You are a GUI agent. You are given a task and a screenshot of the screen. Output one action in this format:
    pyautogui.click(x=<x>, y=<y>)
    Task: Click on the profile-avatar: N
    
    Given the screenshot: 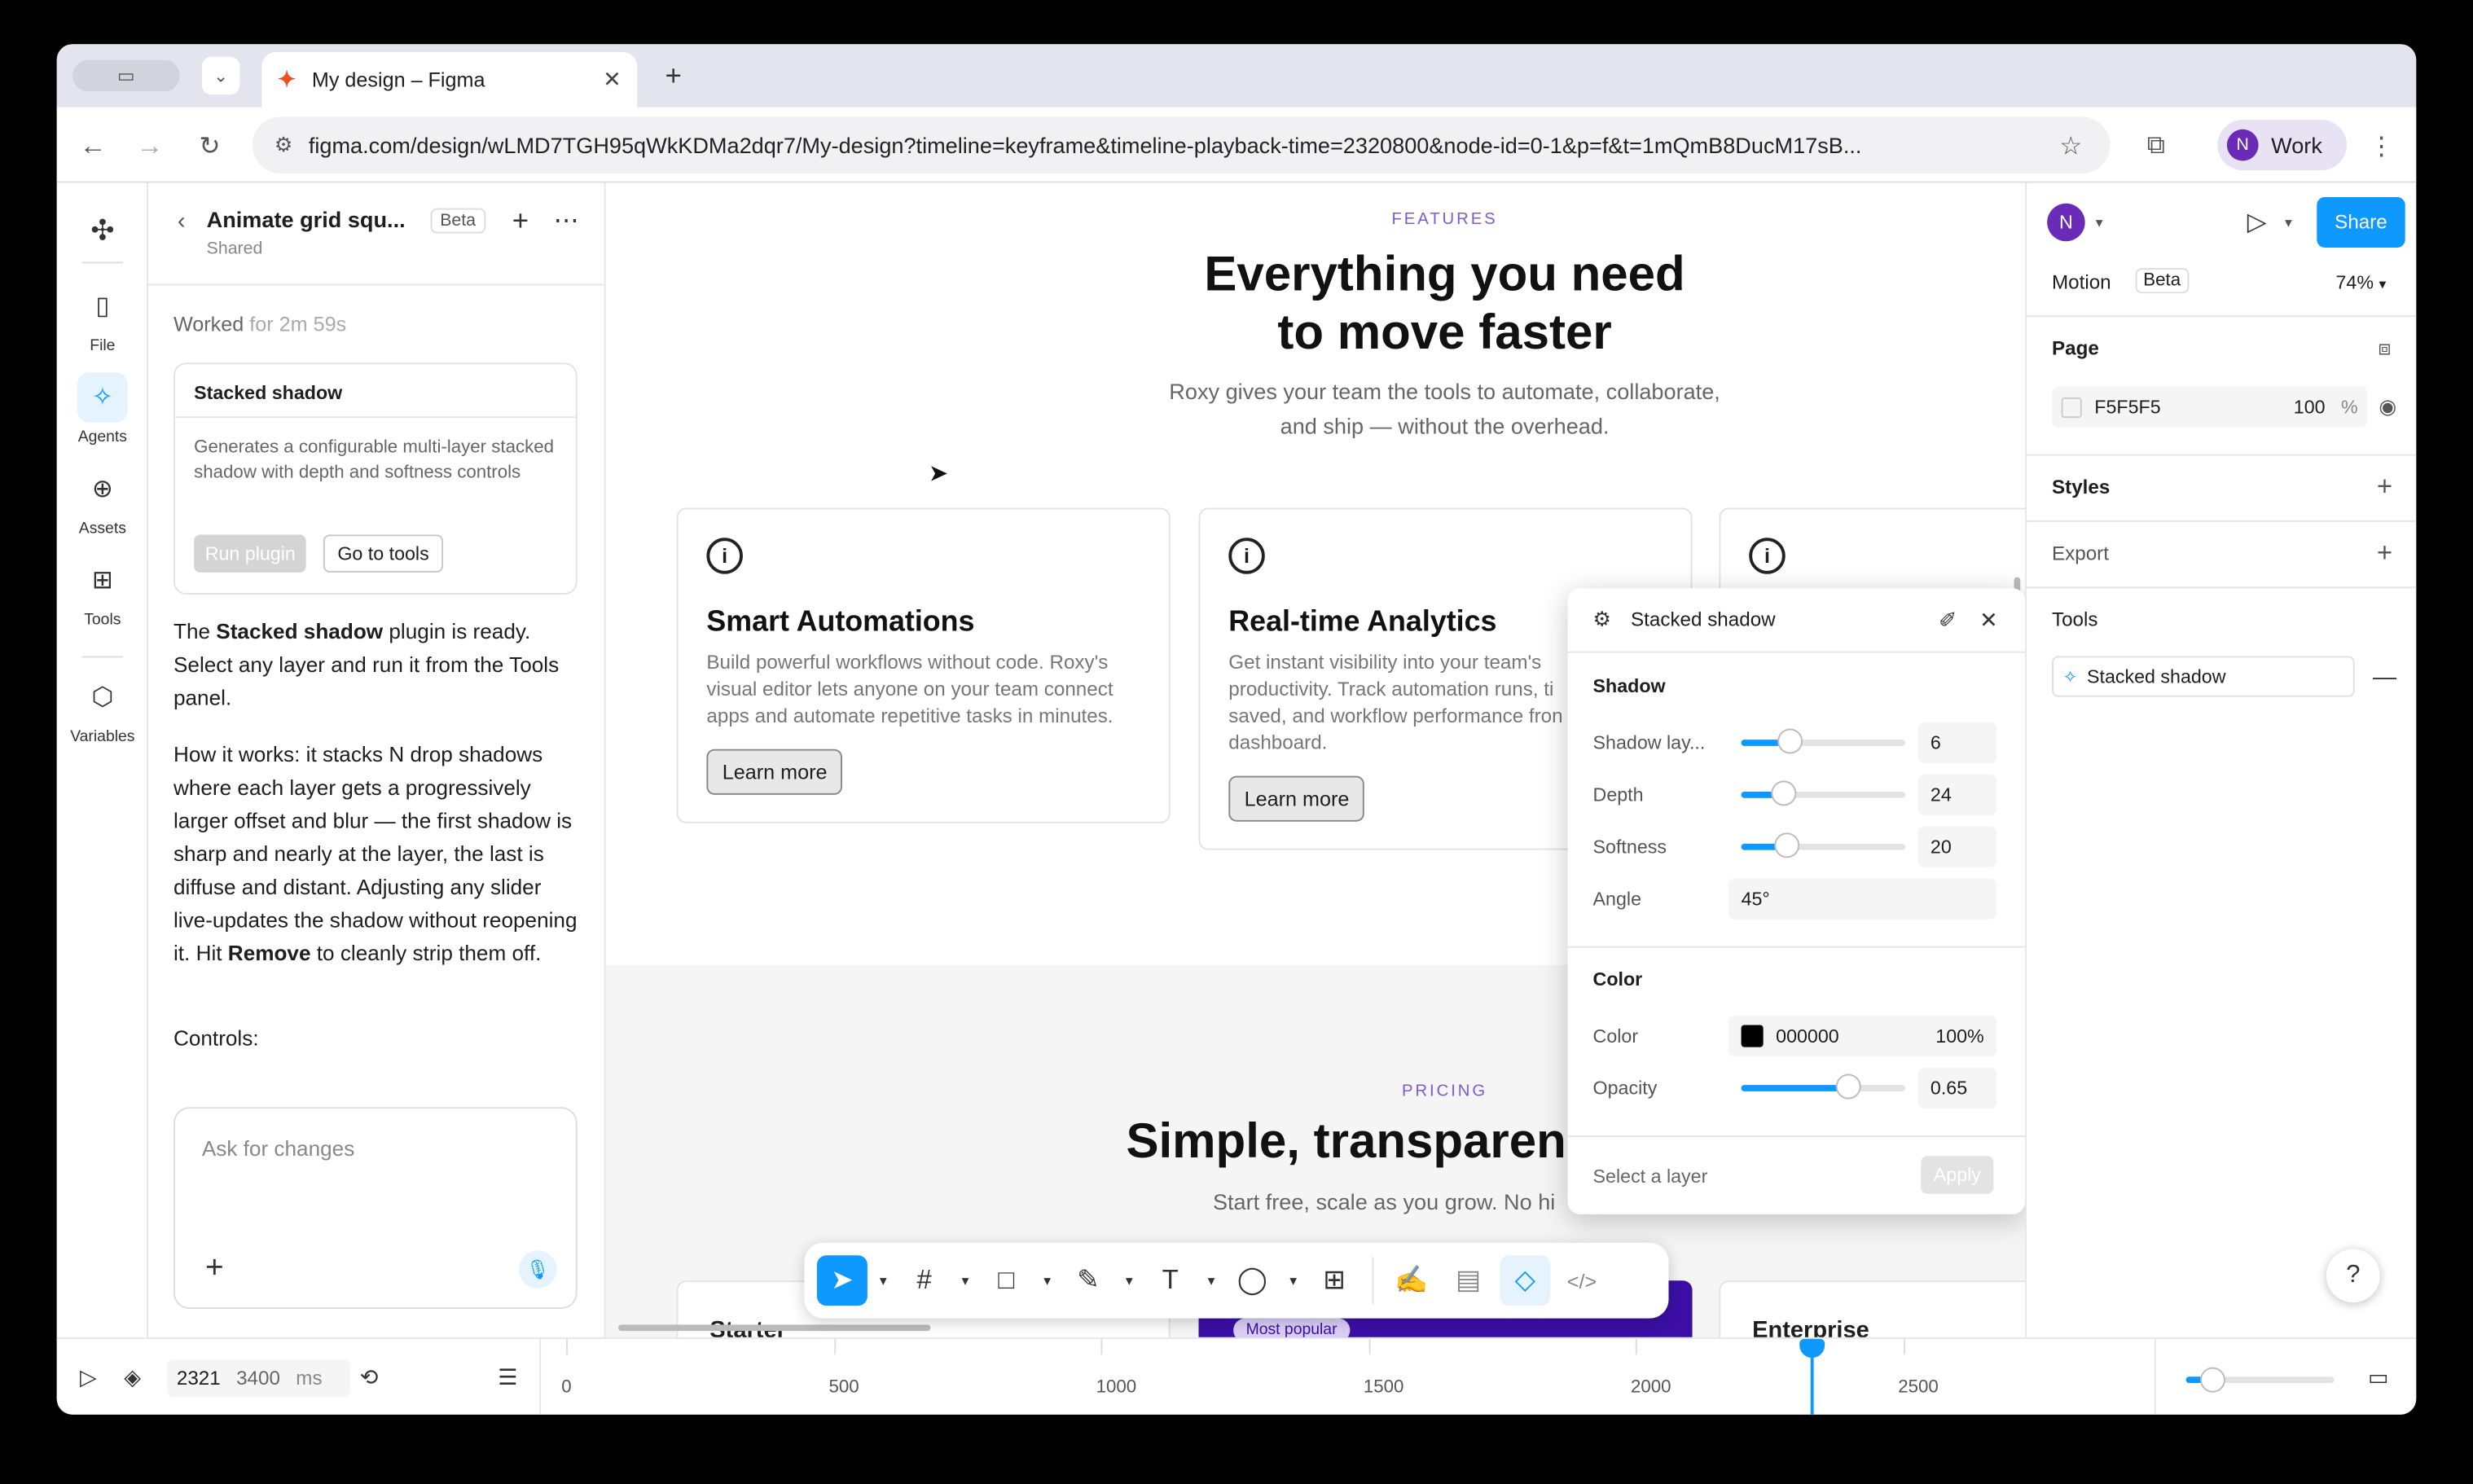 What is the action you would take?
    pyautogui.click(x=2242, y=145)
    